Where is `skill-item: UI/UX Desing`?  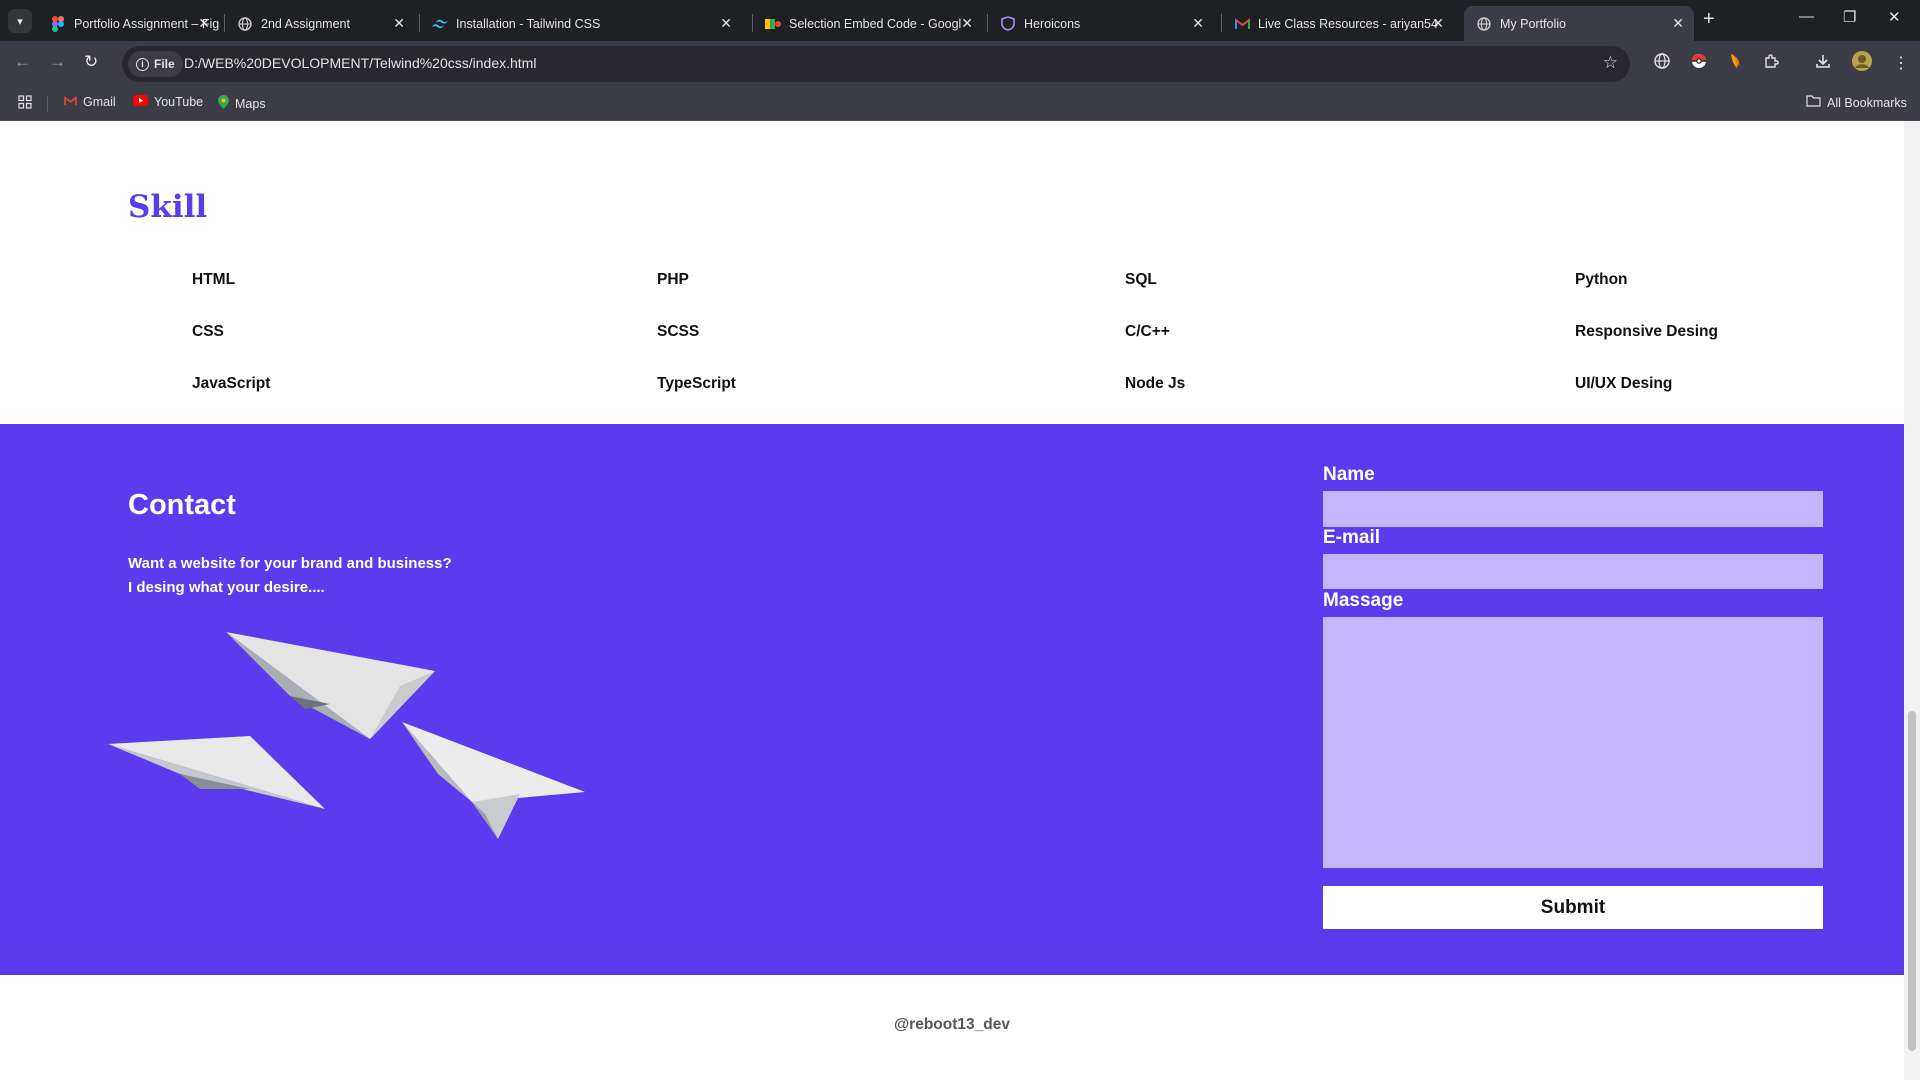
skill-item: UI/UX Desing is located at coordinates (1624, 383).